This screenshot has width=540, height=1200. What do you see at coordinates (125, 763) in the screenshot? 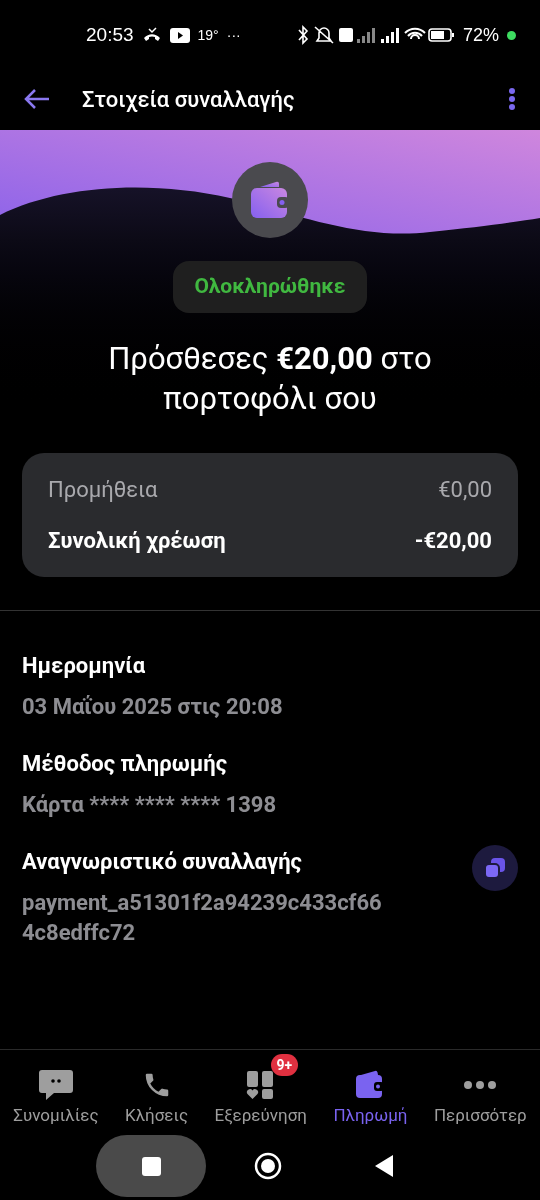
I see `detail-label: Μέθοδος πληρωμής` at bounding box center [125, 763].